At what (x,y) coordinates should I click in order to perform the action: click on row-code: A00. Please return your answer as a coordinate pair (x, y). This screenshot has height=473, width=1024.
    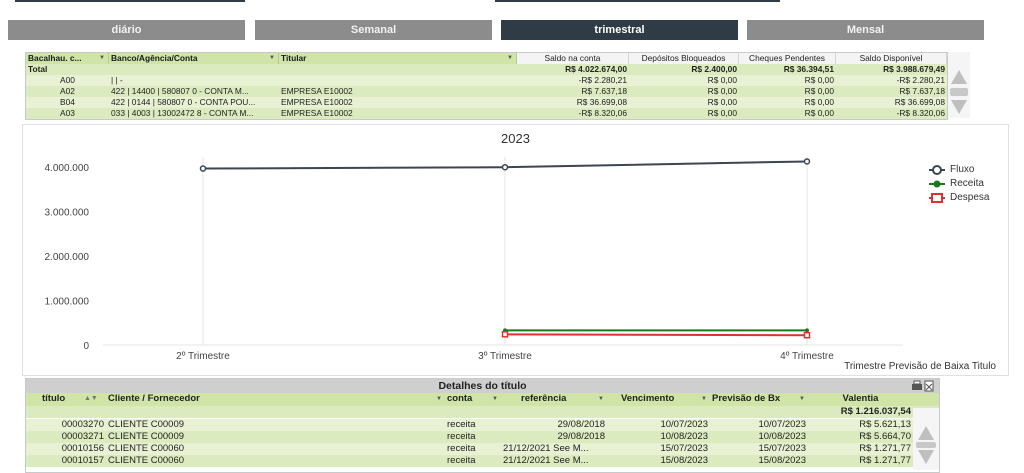
    Looking at the image, I should click on (67, 80).